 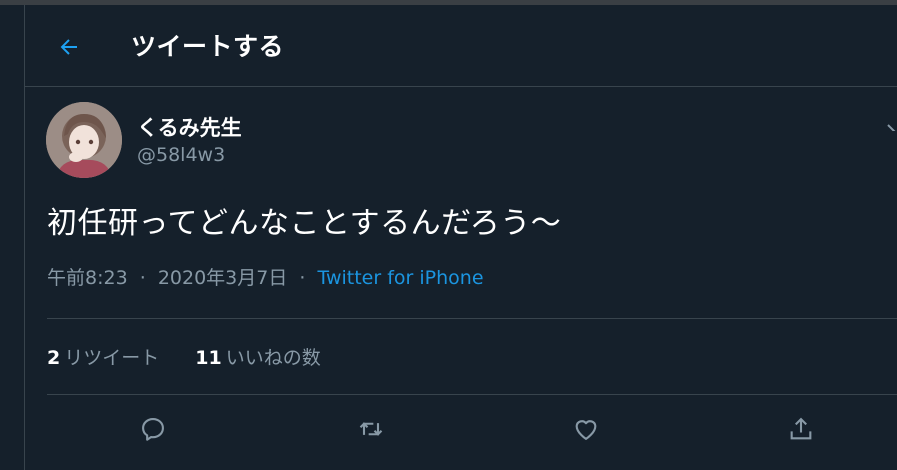 I want to click on heart-icon, so click(x=586, y=430).